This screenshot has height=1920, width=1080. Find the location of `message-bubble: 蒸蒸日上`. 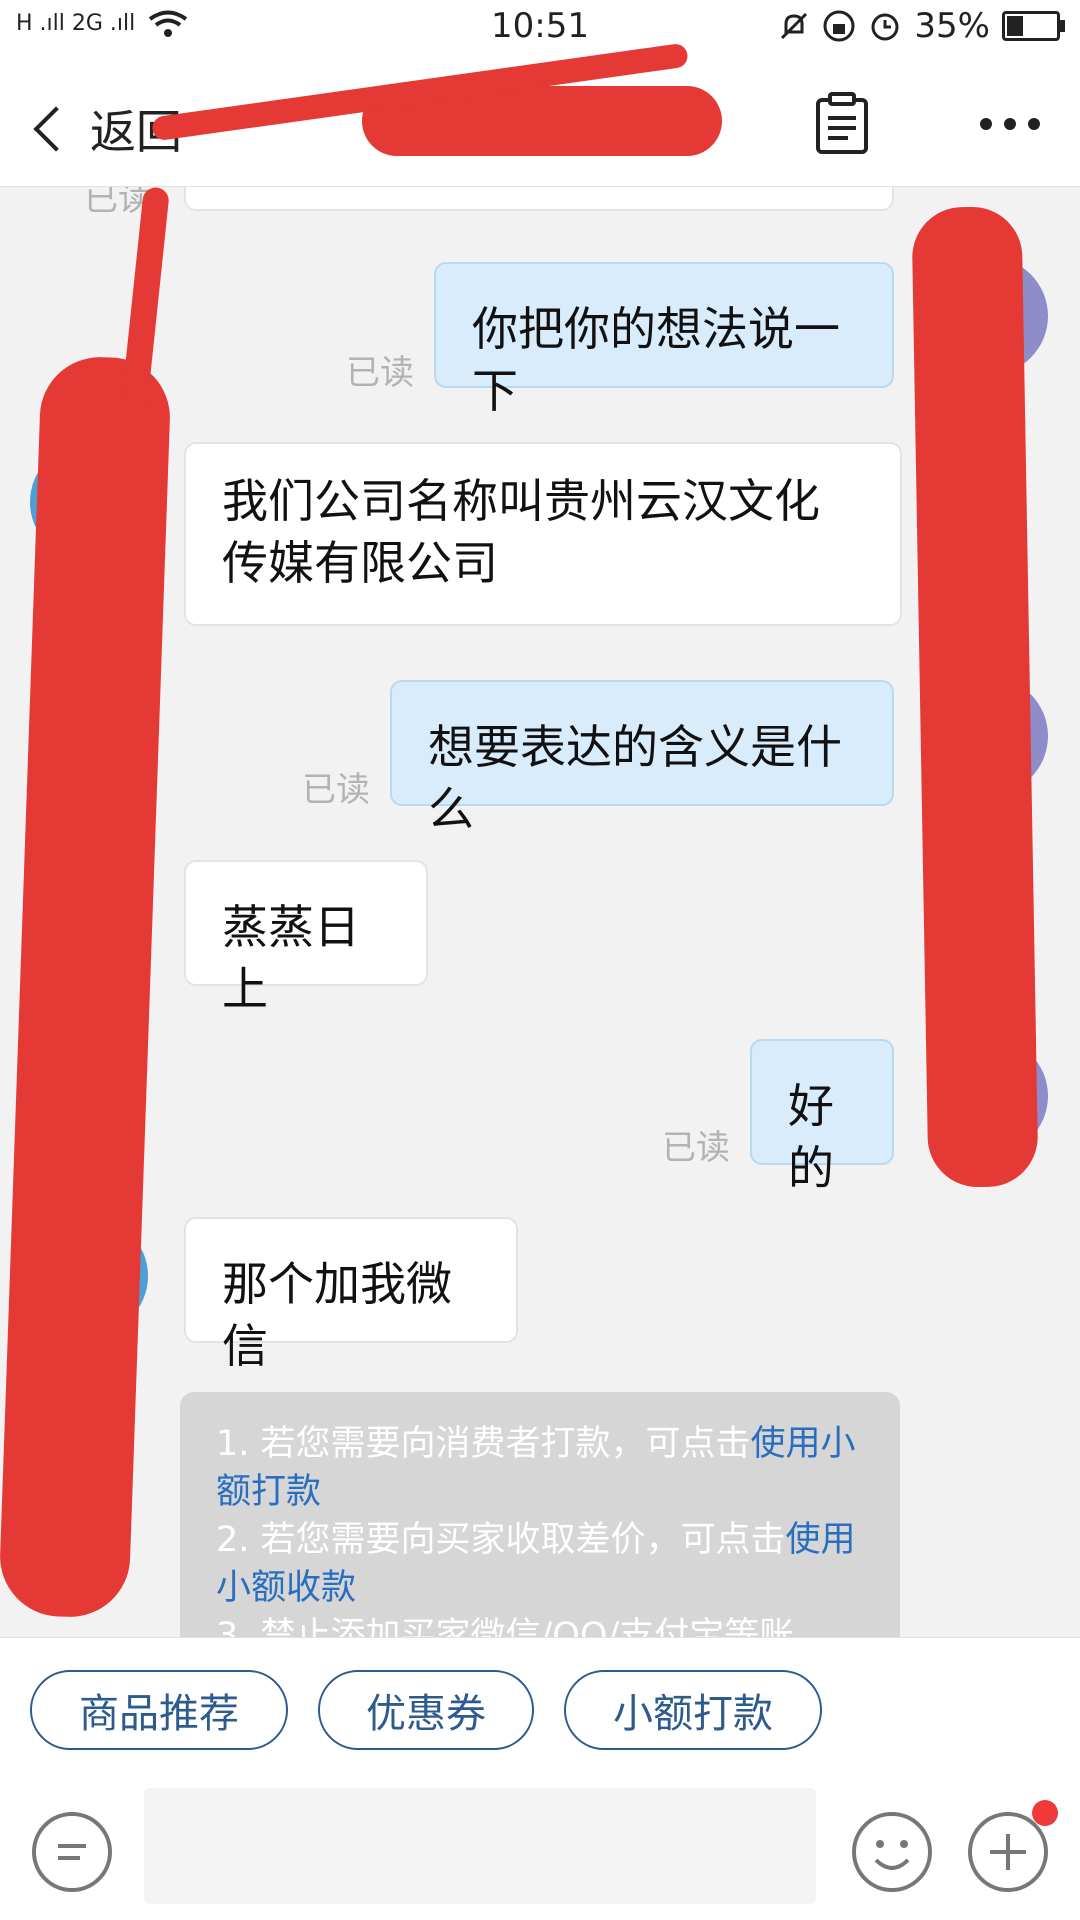

message-bubble: 蒸蒸日上 is located at coordinates (306, 938).